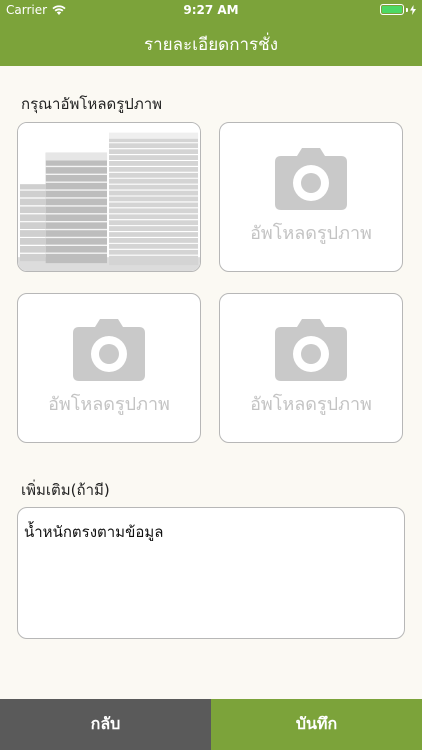  I want to click on photo-slot-4: อัพโหลดรูปภาพ, so click(311, 368).